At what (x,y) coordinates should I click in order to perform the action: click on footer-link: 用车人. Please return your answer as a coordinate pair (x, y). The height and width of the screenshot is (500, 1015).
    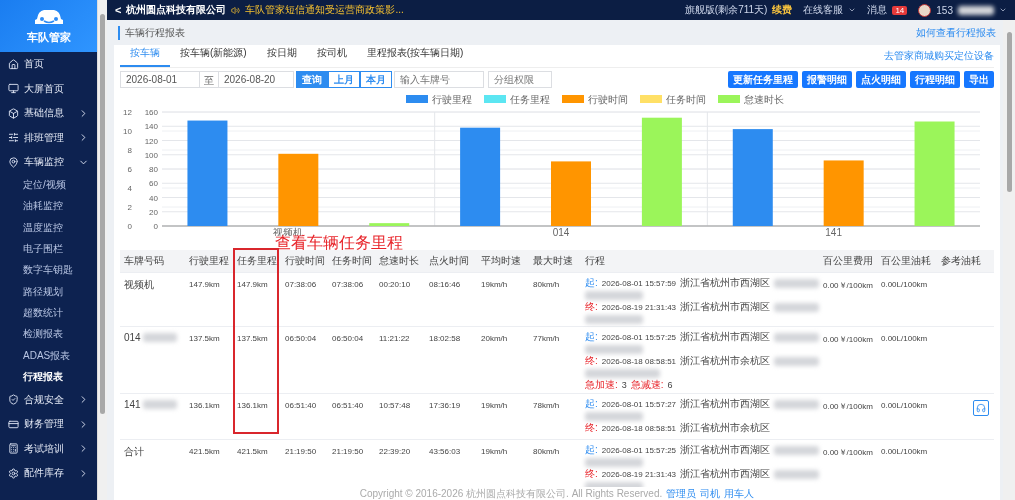
    Looking at the image, I should click on (739, 493).